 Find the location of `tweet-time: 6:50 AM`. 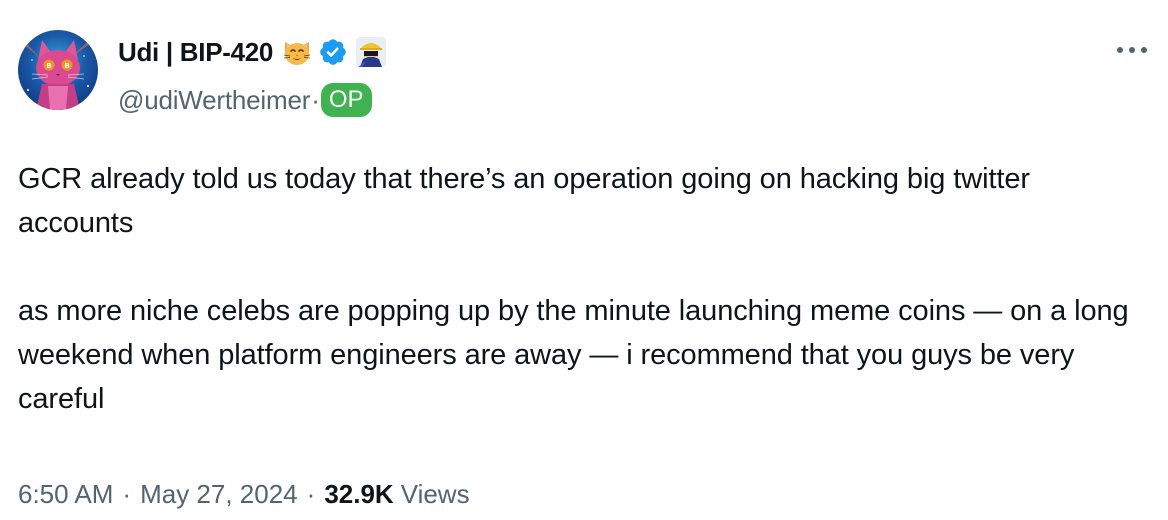

tweet-time: 6:50 AM is located at coordinates (65, 494).